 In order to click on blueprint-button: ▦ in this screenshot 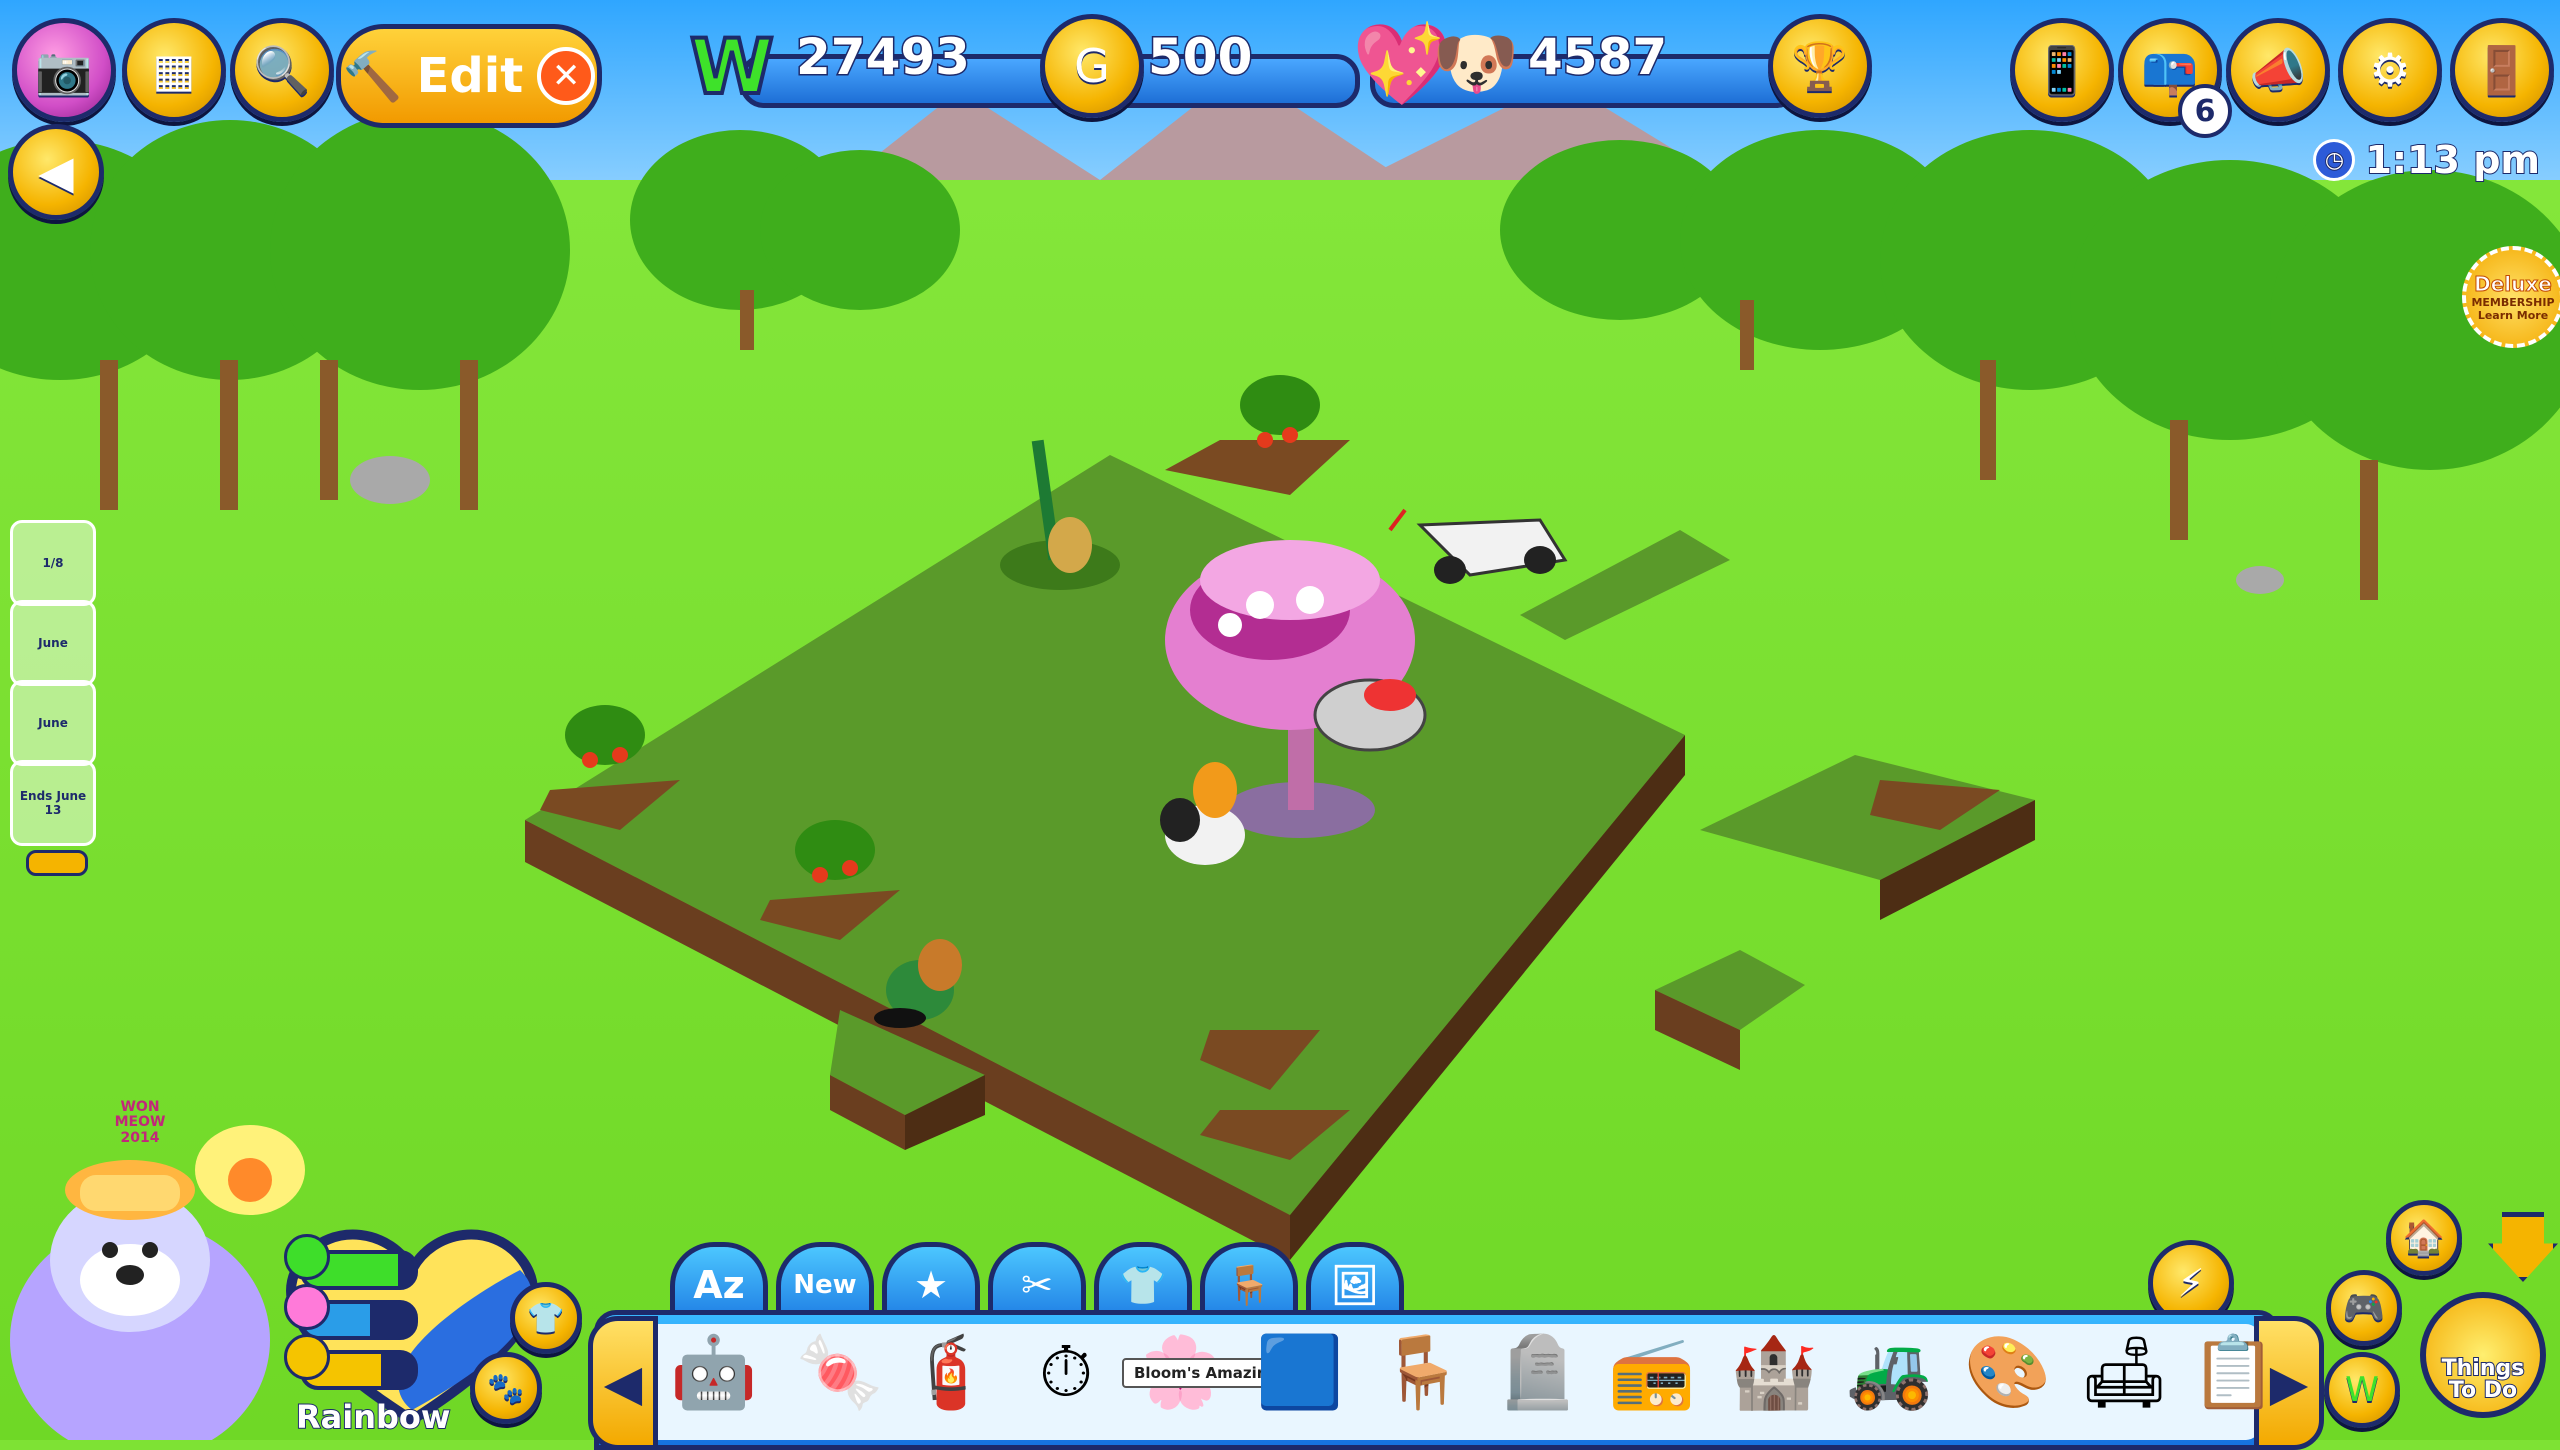, I will do `click(174, 70)`.